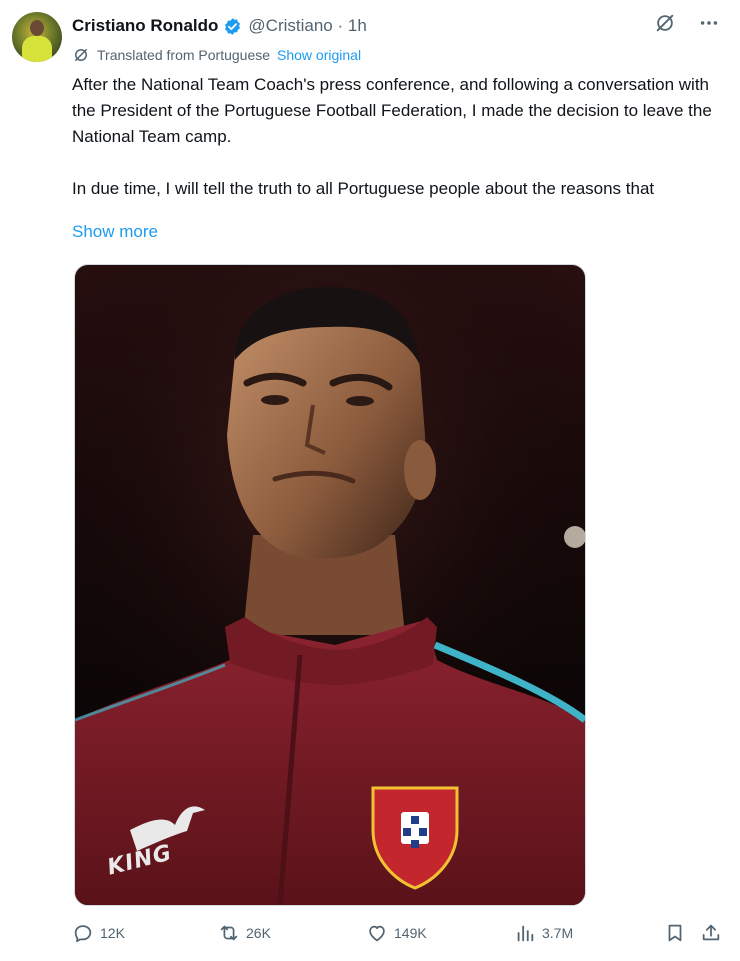 Image resolution: width=740 pixels, height=961 pixels. What do you see at coordinates (244, 933) in the screenshot?
I see `repost-button: 26K` at bounding box center [244, 933].